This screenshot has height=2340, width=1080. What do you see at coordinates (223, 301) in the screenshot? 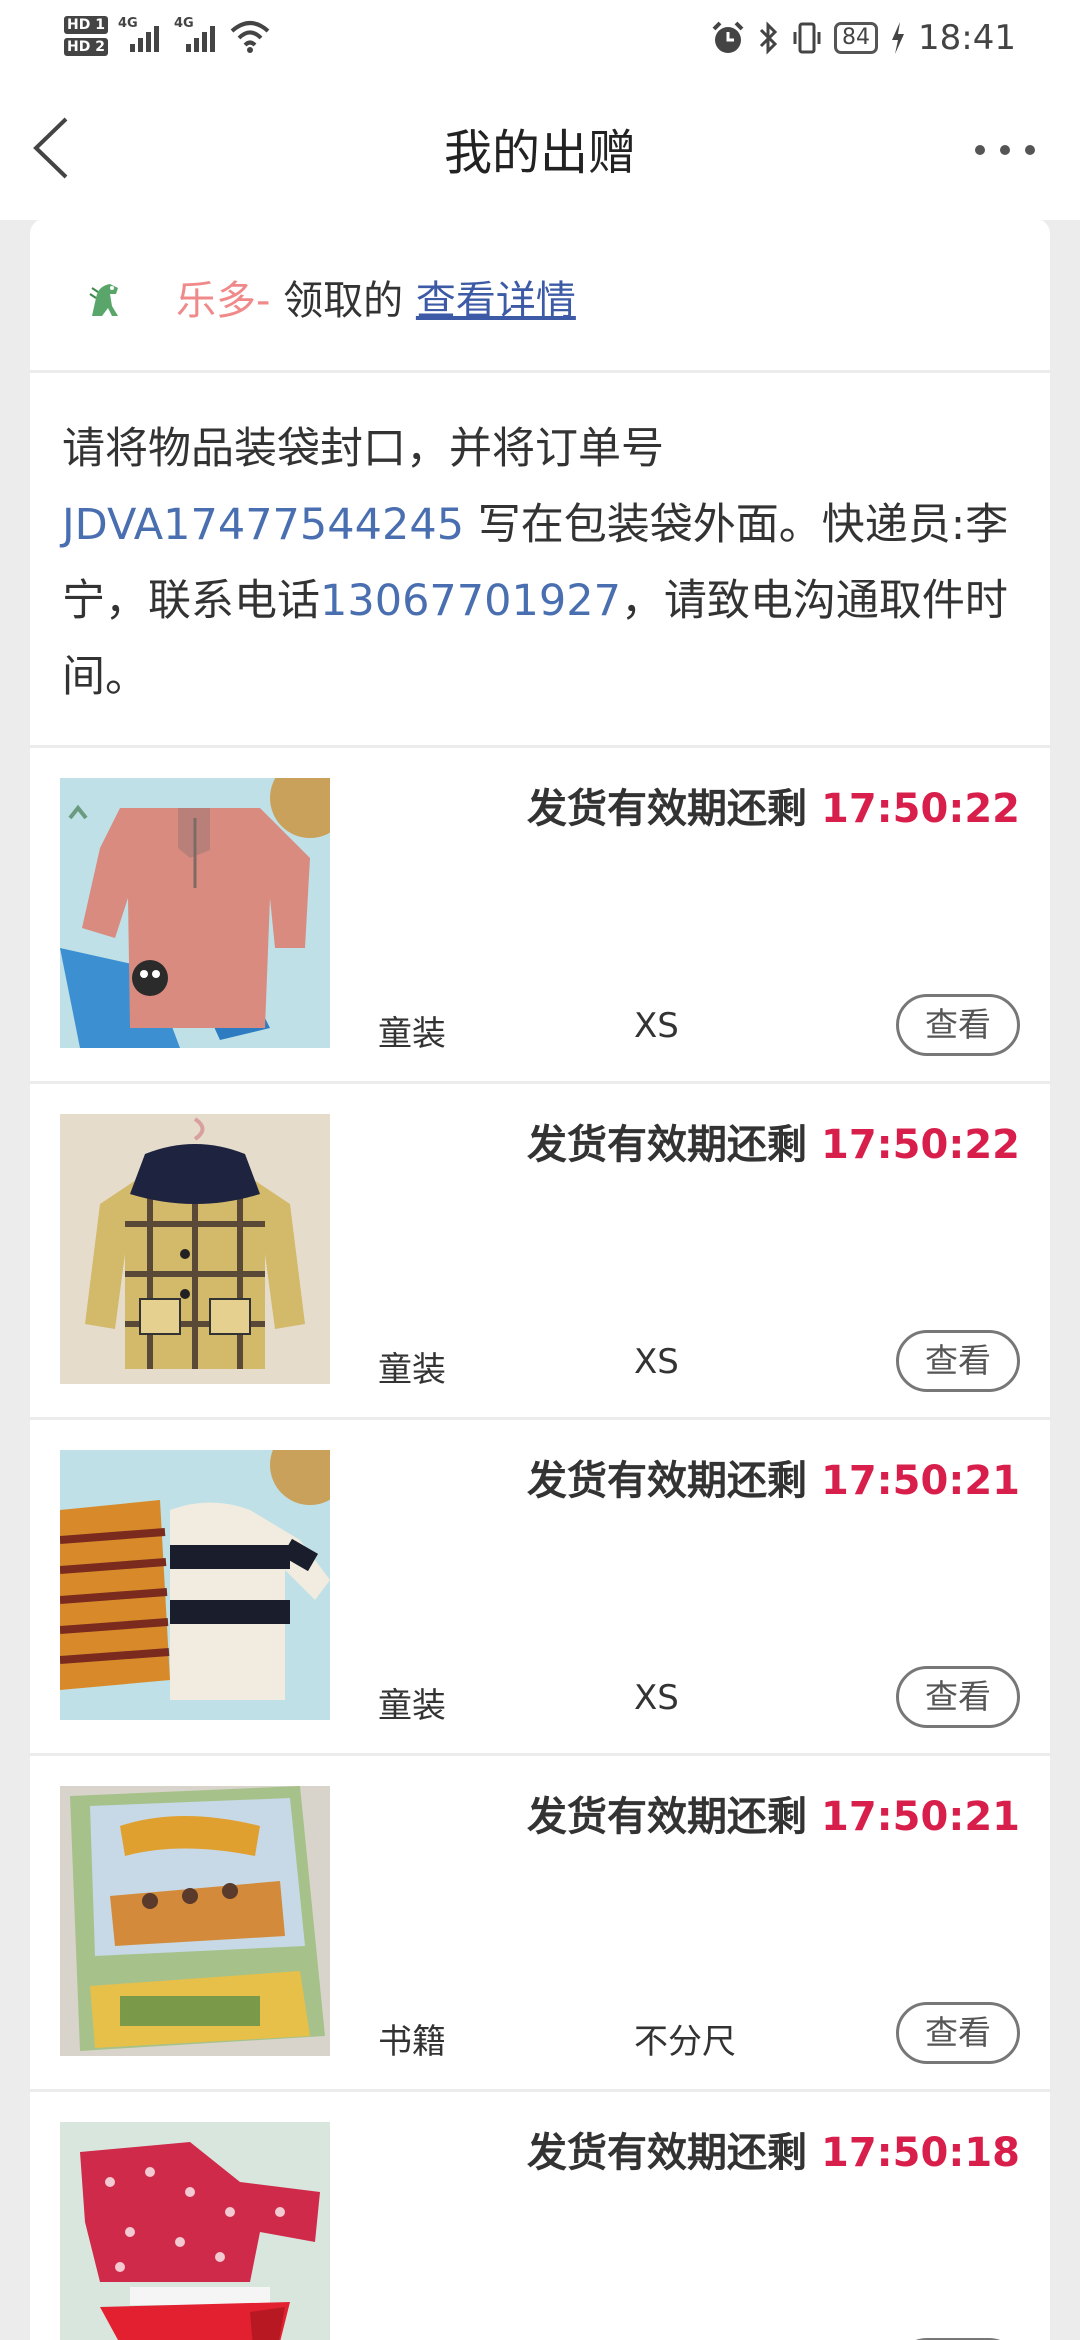
I see `receiver-name: 乐多-` at bounding box center [223, 301].